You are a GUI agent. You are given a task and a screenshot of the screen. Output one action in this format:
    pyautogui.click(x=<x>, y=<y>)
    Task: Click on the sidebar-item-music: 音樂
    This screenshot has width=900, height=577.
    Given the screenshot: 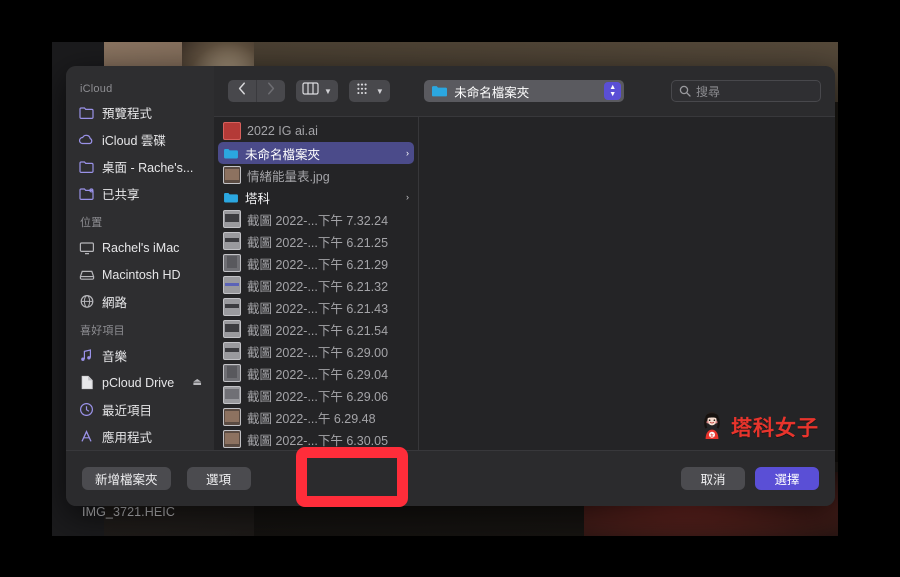 What is the action you would take?
    pyautogui.click(x=140, y=355)
    